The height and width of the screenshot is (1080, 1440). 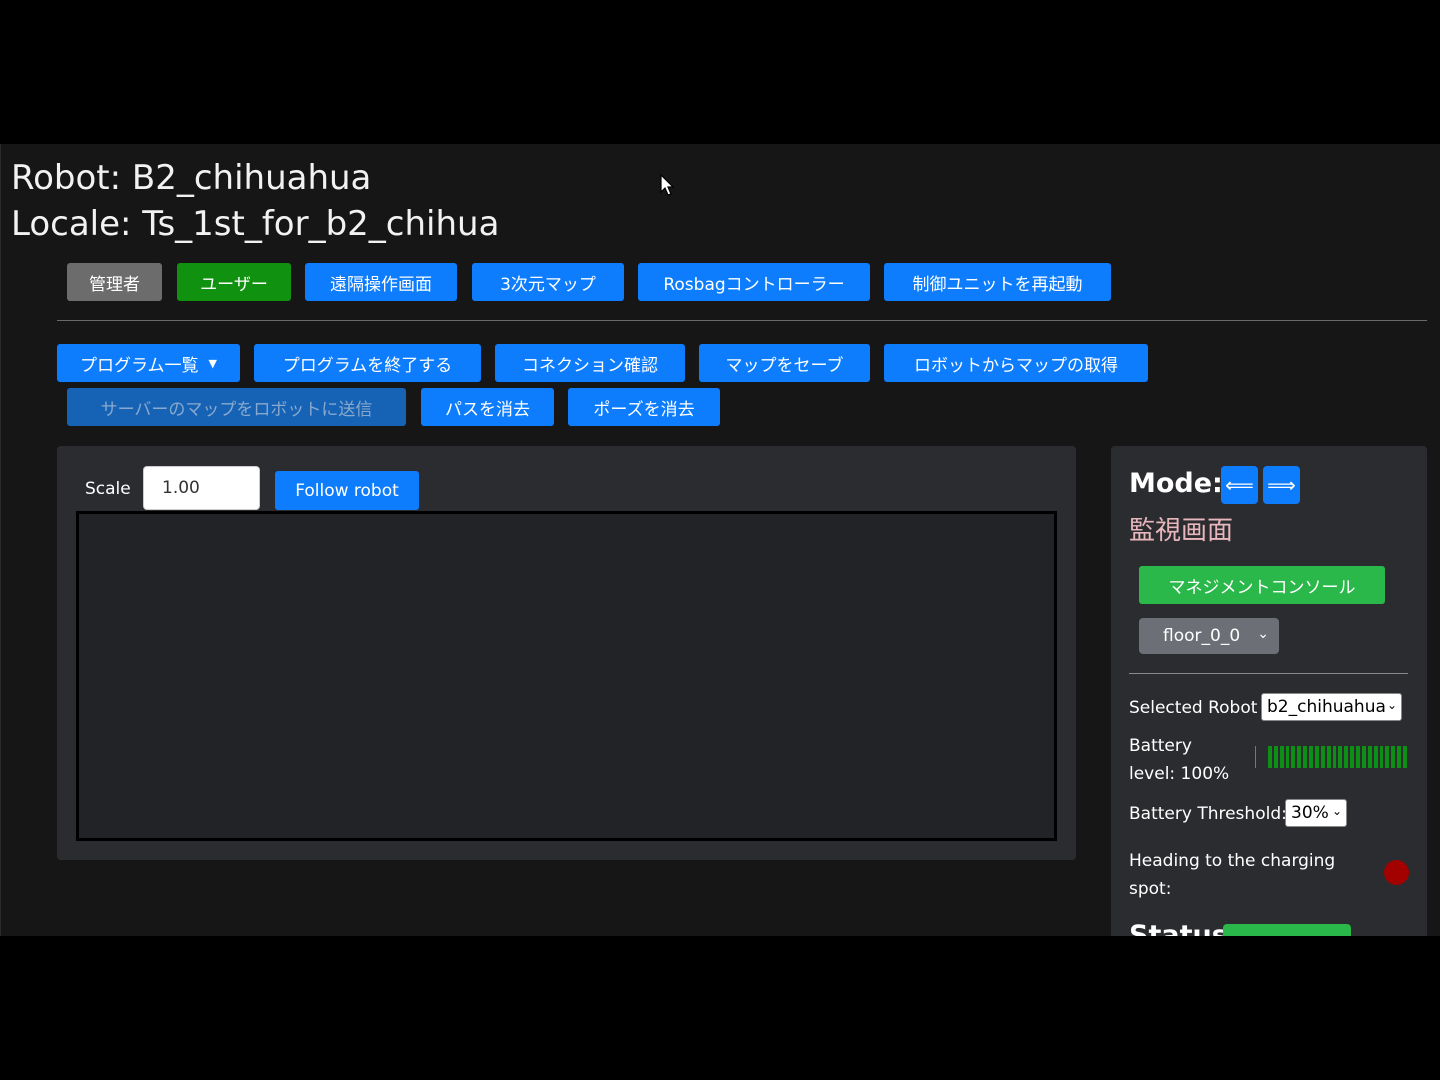 I want to click on battery-threshold-value: 30%, so click(x=1310, y=813).